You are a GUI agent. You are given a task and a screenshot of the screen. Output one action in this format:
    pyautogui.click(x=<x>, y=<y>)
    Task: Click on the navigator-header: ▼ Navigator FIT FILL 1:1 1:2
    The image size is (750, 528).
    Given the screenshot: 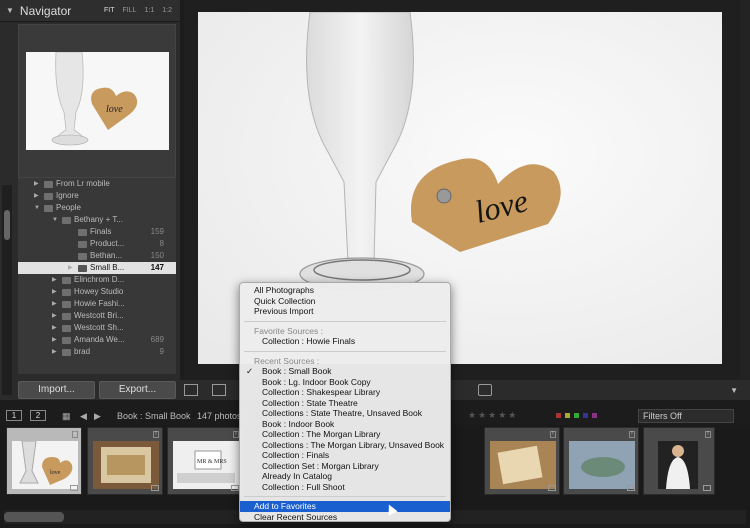 What is the action you would take?
    pyautogui.click(x=90, y=11)
    